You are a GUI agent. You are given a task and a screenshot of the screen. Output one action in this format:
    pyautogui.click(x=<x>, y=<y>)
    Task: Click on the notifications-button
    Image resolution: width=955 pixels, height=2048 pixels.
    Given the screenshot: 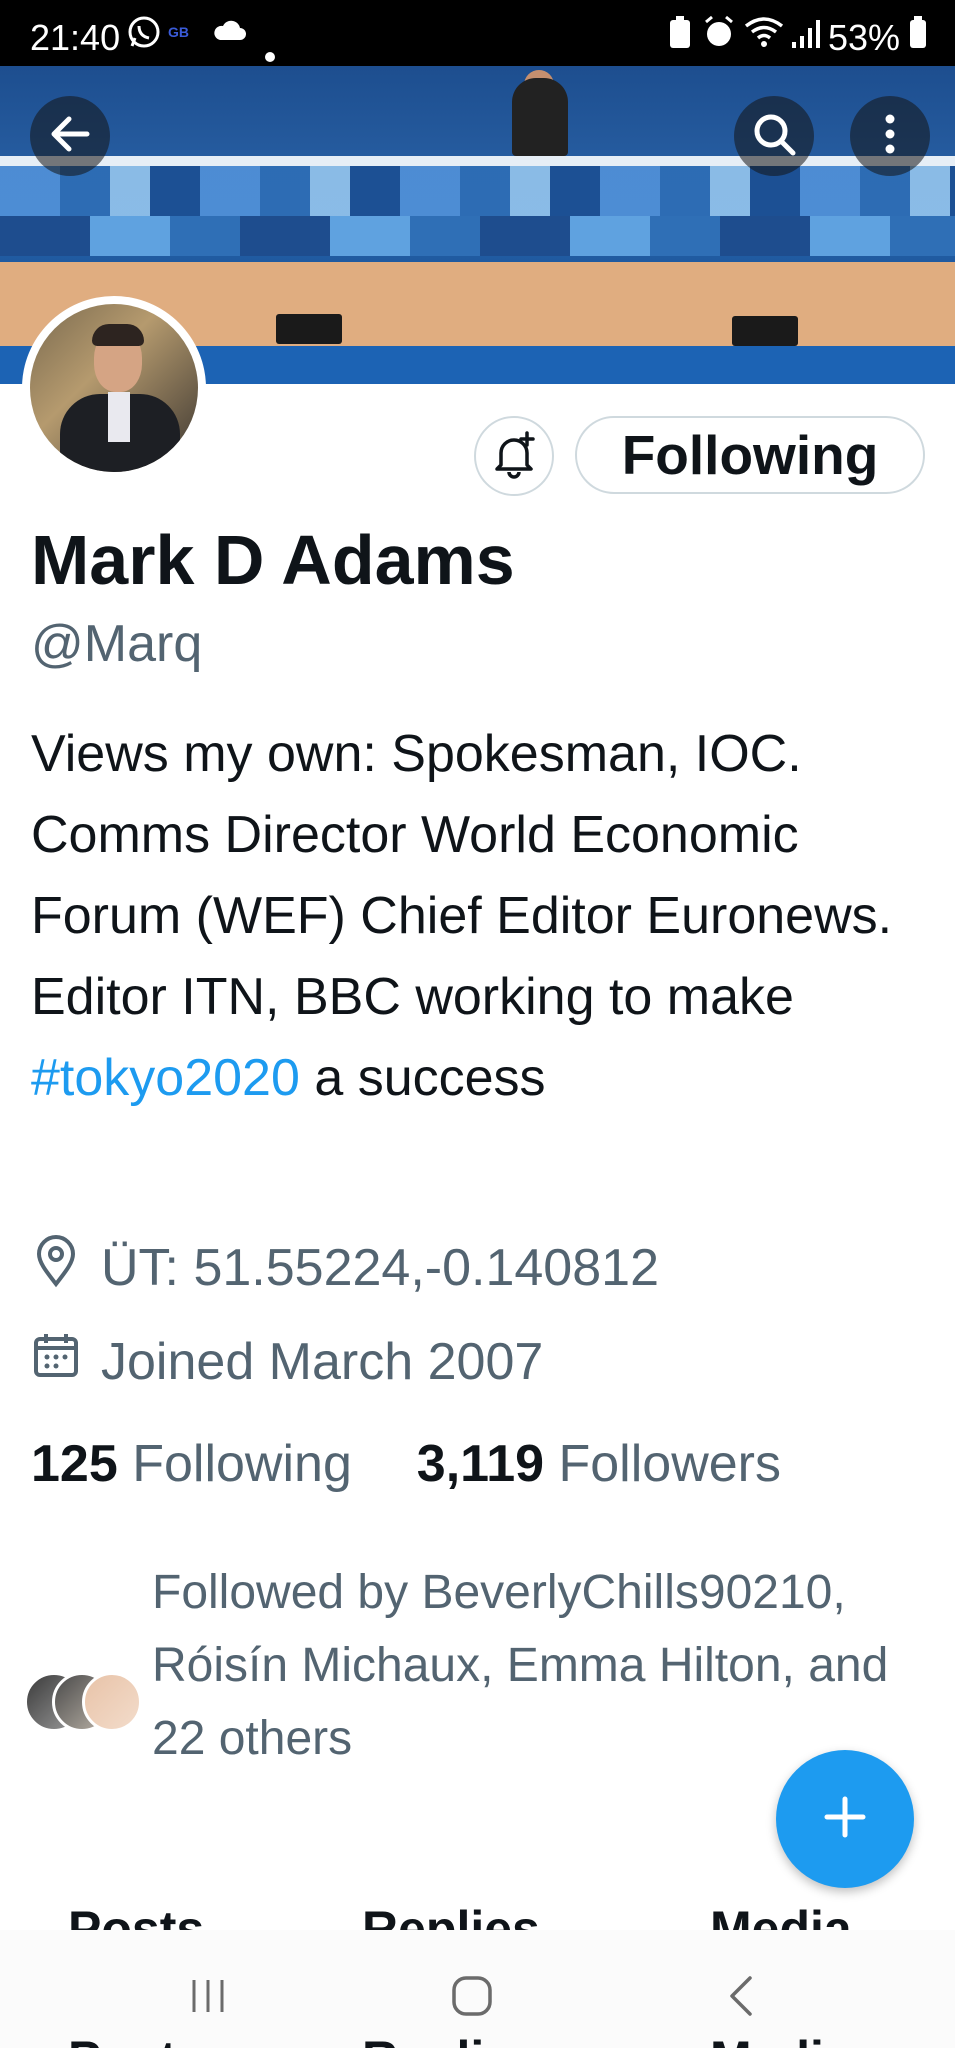 What is the action you would take?
    pyautogui.click(x=514, y=456)
    